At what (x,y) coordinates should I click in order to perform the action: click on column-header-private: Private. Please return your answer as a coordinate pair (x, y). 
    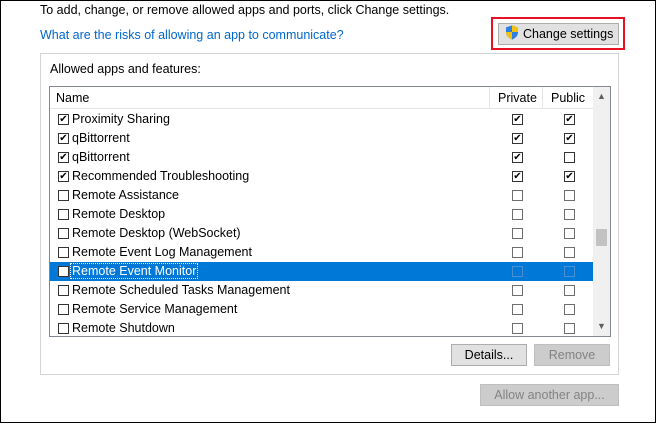
    Looking at the image, I should click on (517, 98).